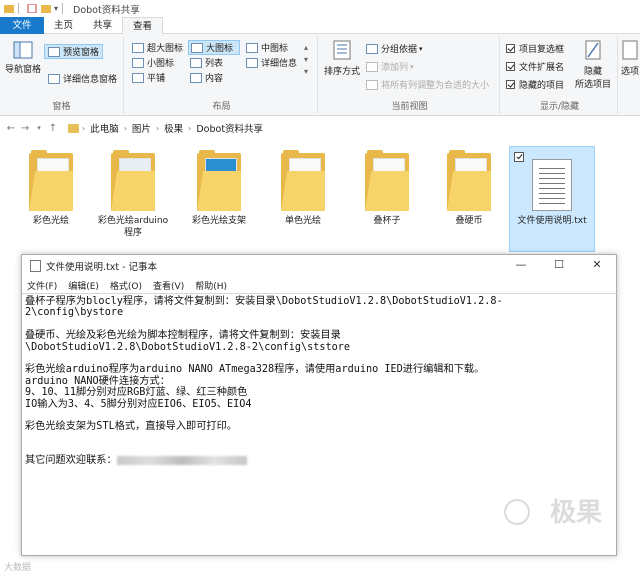  I want to click on file-name: 彩色光绘arduino 程序, so click(133, 227).